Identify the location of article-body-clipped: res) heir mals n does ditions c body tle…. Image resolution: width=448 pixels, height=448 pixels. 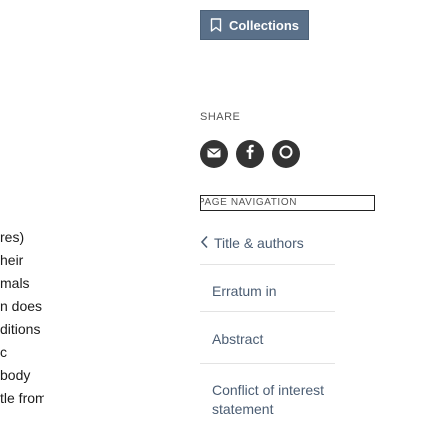
(22, 318).